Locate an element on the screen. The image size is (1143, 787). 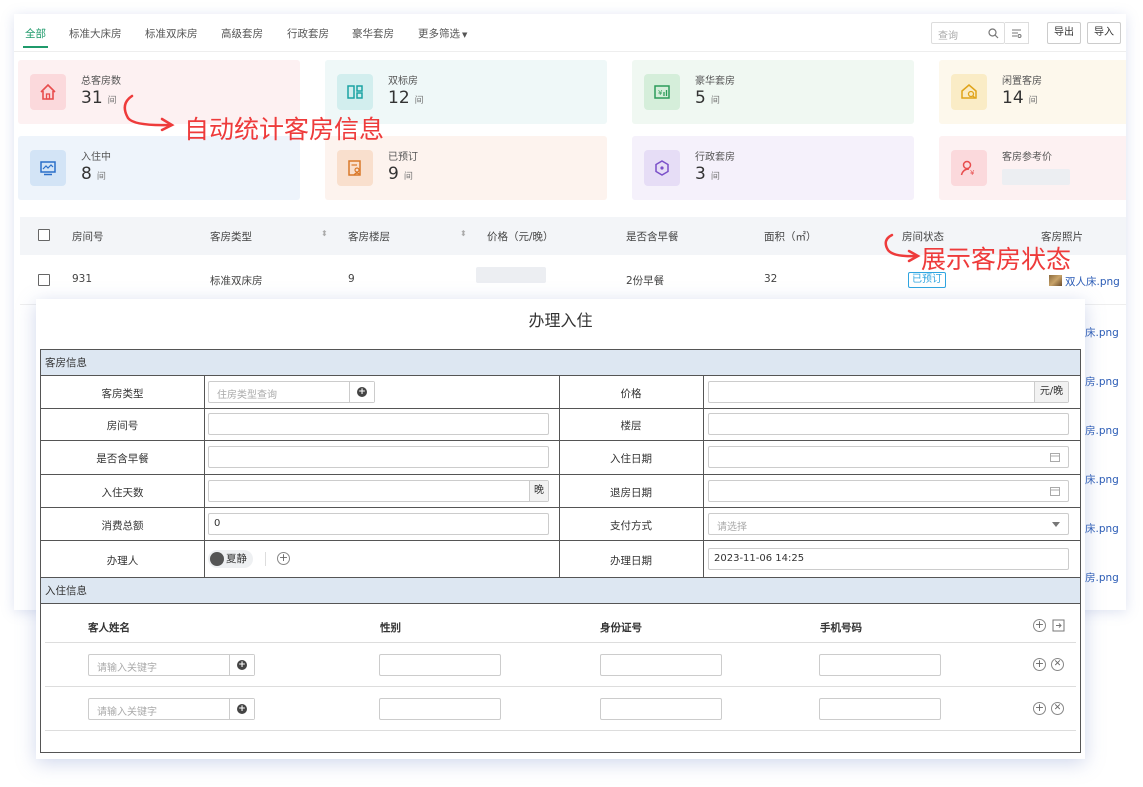
form-row: 入住天数 晚 退房日期 is located at coordinates (560, 491).